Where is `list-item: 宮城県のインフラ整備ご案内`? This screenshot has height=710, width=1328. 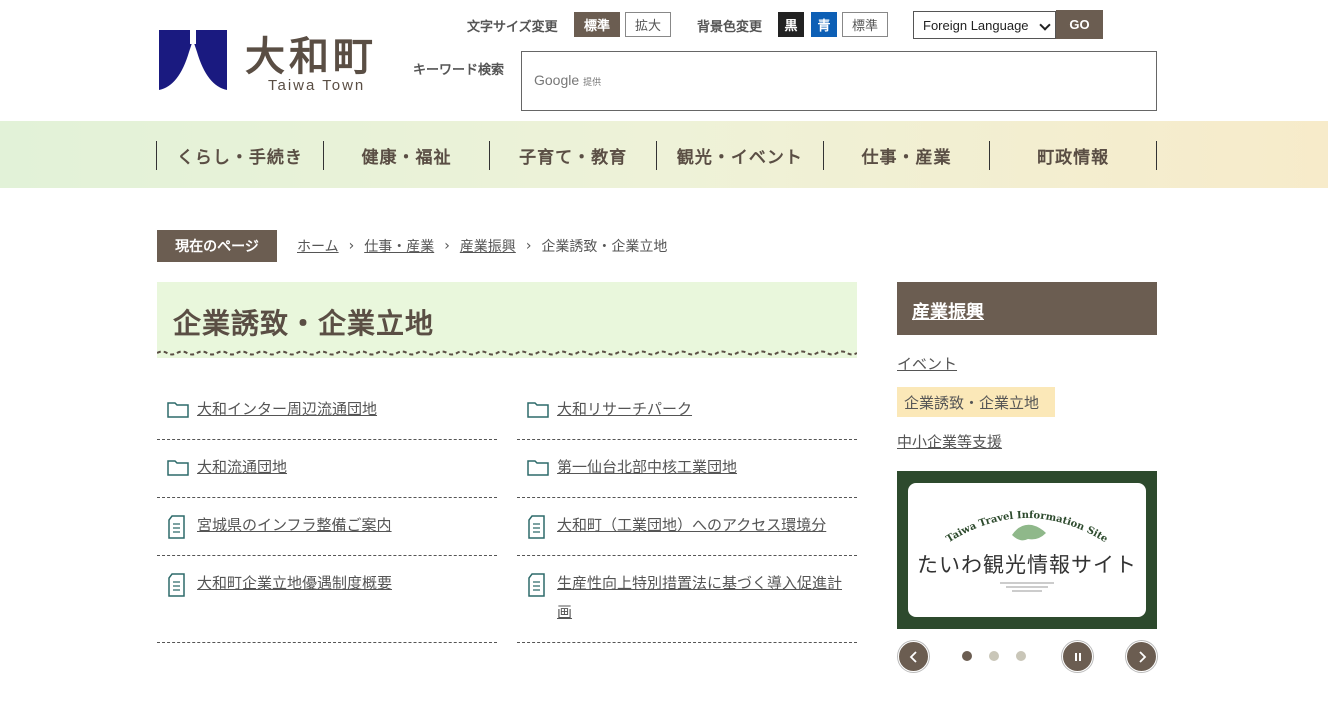 list-item: 宮城県のインフラ整備ご案内 is located at coordinates (327, 527).